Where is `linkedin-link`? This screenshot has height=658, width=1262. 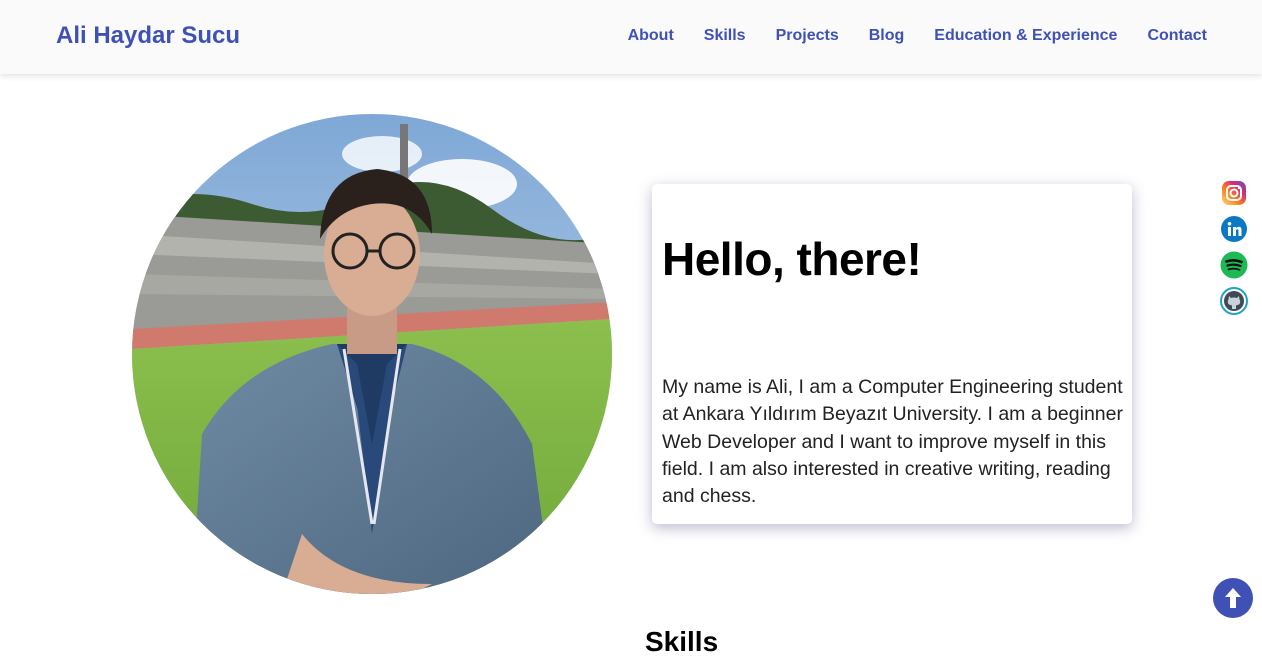
linkedin-link is located at coordinates (1234, 229).